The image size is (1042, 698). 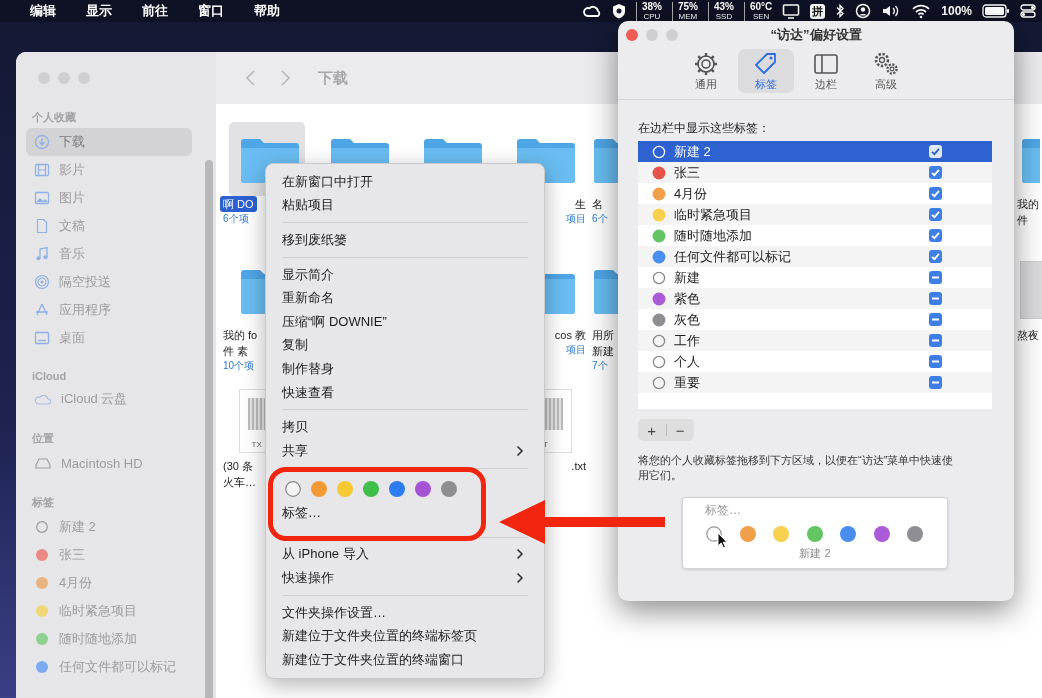 I want to click on item-count: 6个, so click(x=600, y=219).